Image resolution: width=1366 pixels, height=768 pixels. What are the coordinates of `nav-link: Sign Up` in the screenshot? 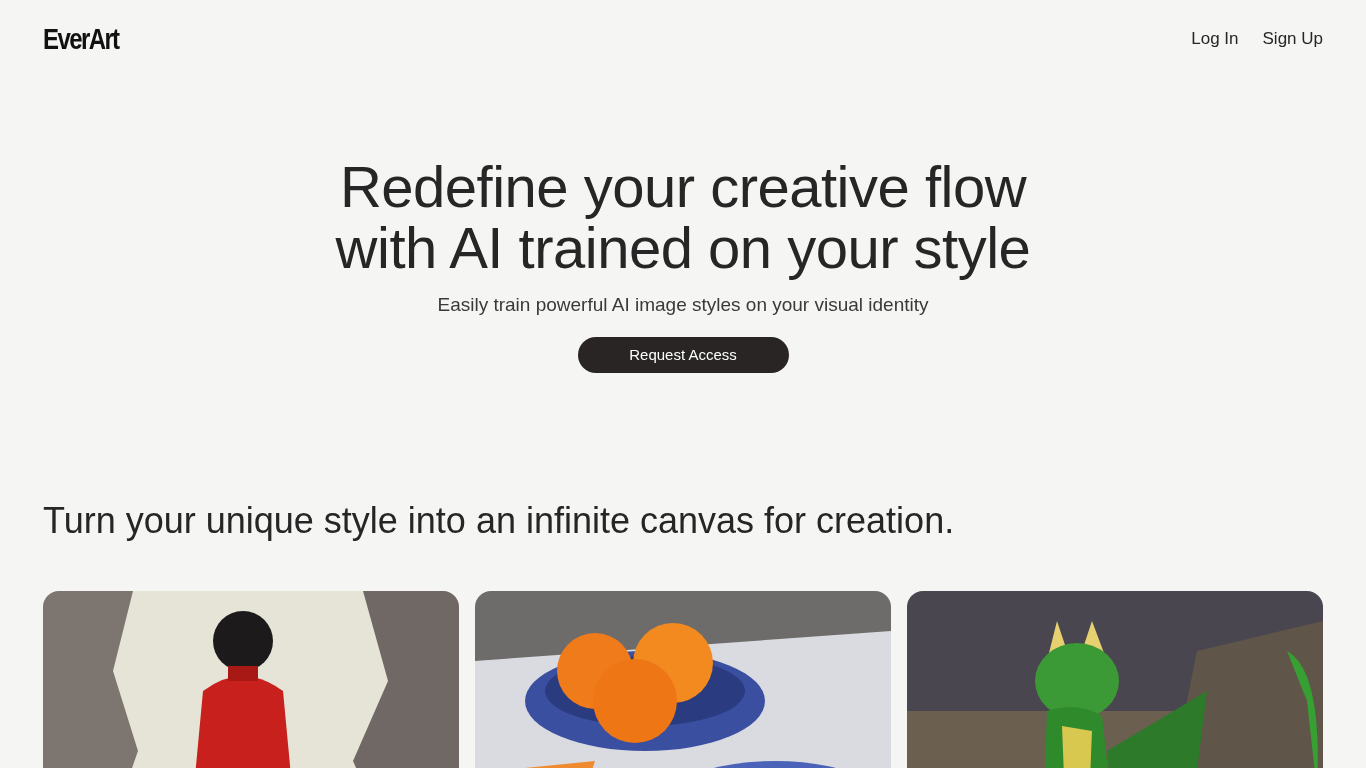 It's located at (1292, 39).